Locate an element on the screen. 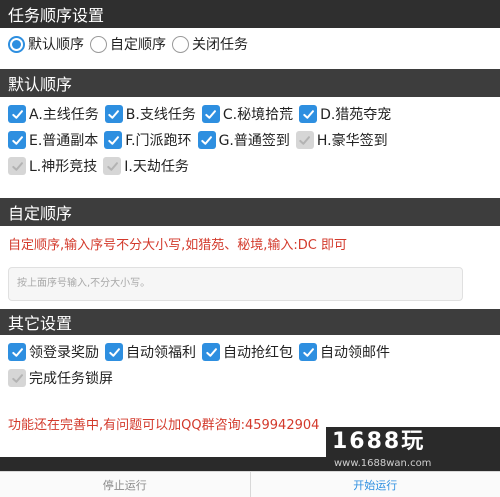 The image size is (500, 497). checkbox-label: H.豪华签到 is located at coordinates (352, 140).